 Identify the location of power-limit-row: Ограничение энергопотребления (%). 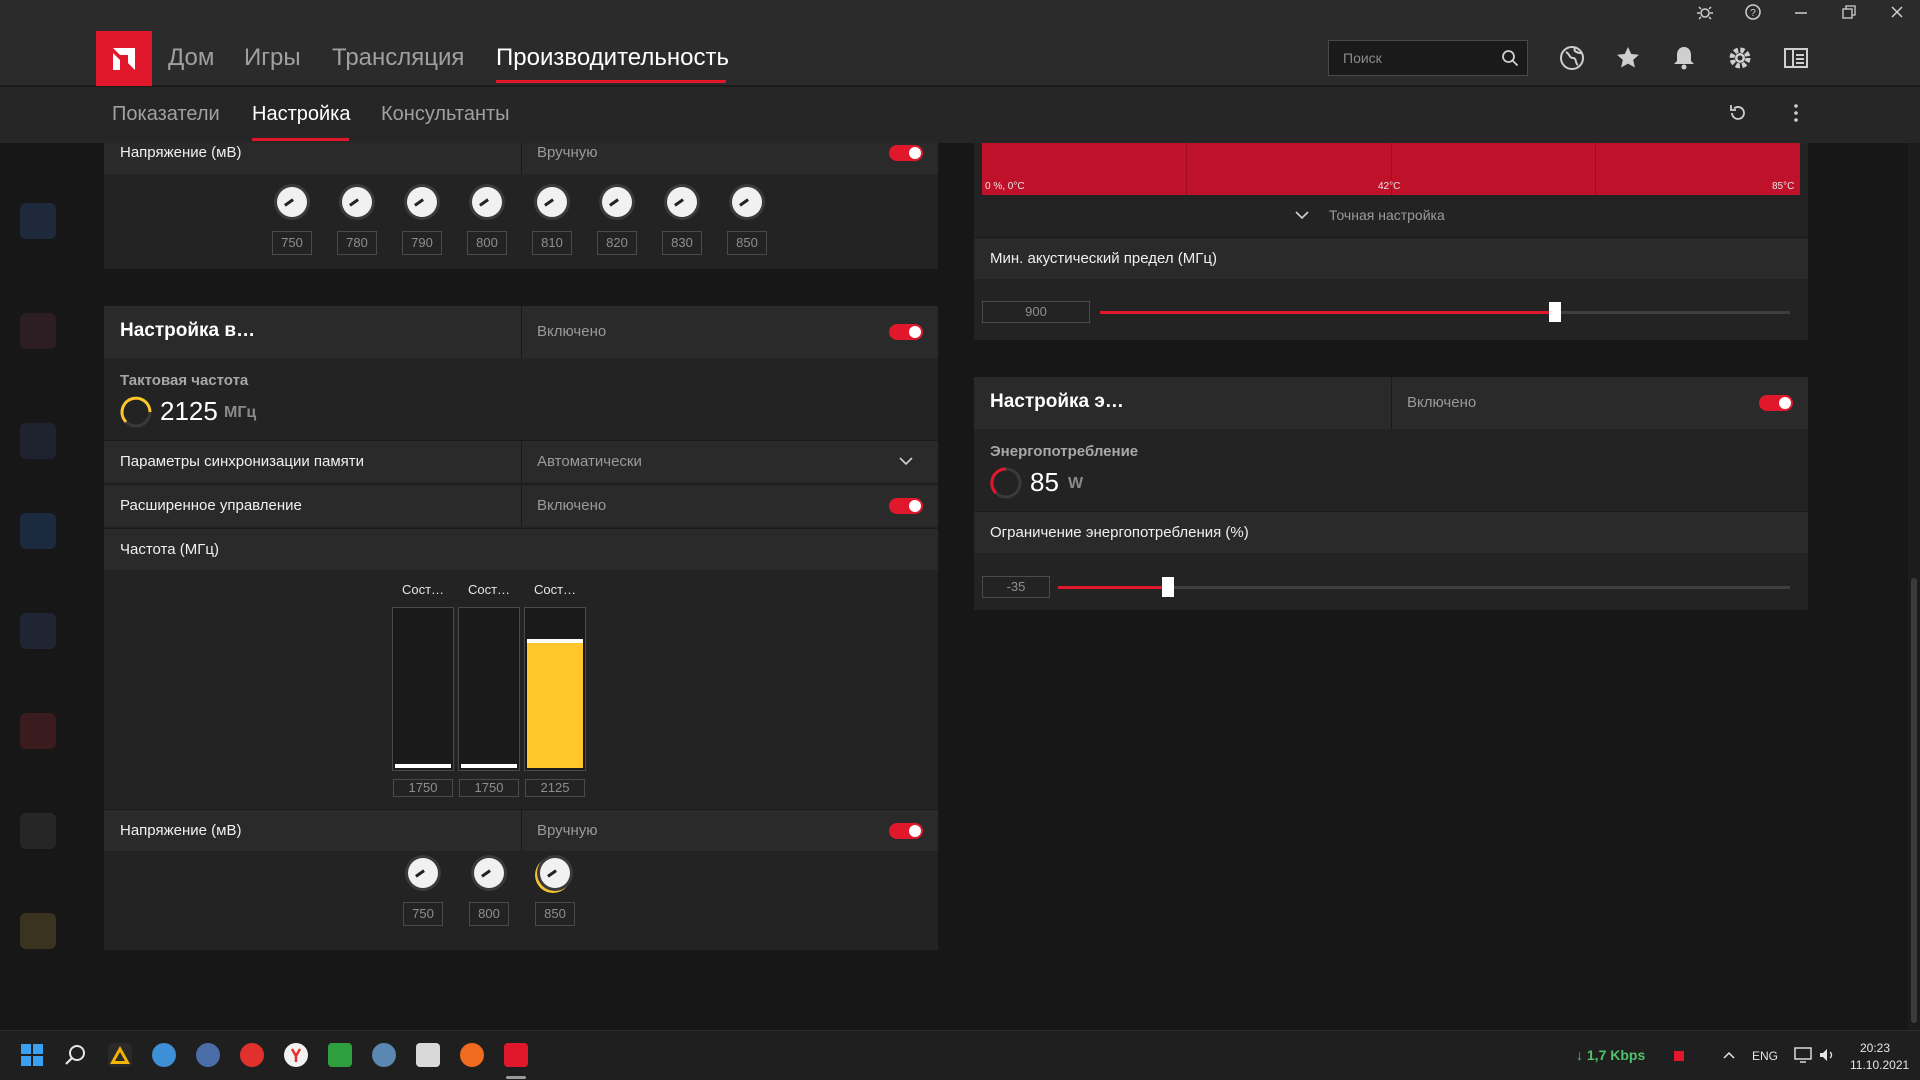
(1391, 532).